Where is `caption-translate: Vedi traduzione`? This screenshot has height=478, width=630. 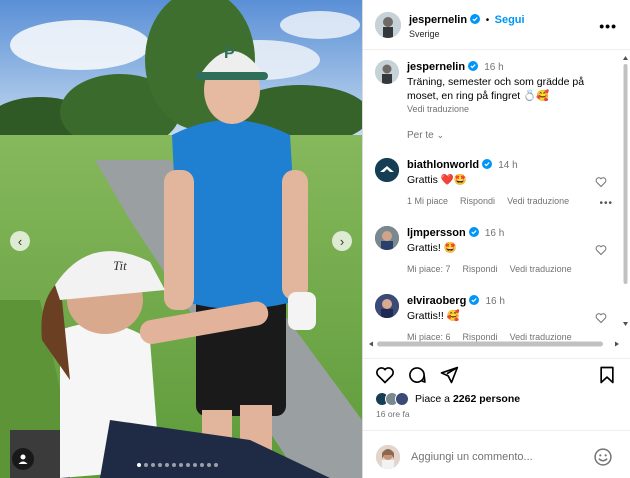 caption-translate: Vedi traduzione is located at coordinates (502, 109).